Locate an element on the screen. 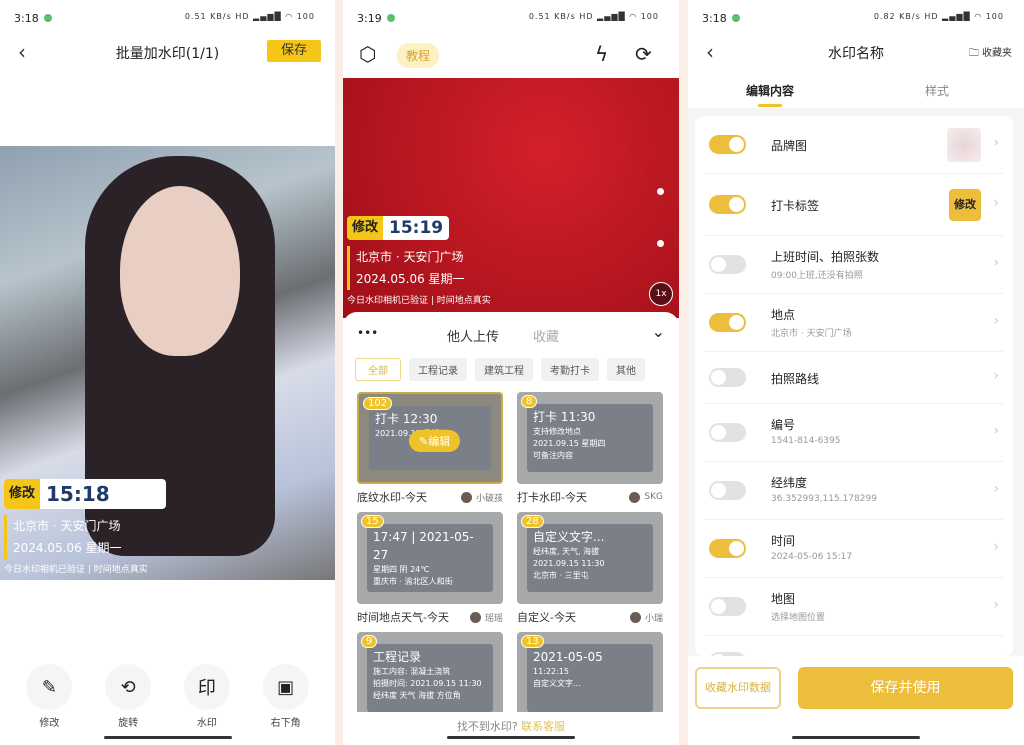 This screenshot has height=745, width=1024. field-row: 经纬度 36.352993,115.178299 › is located at coordinates (854, 491).